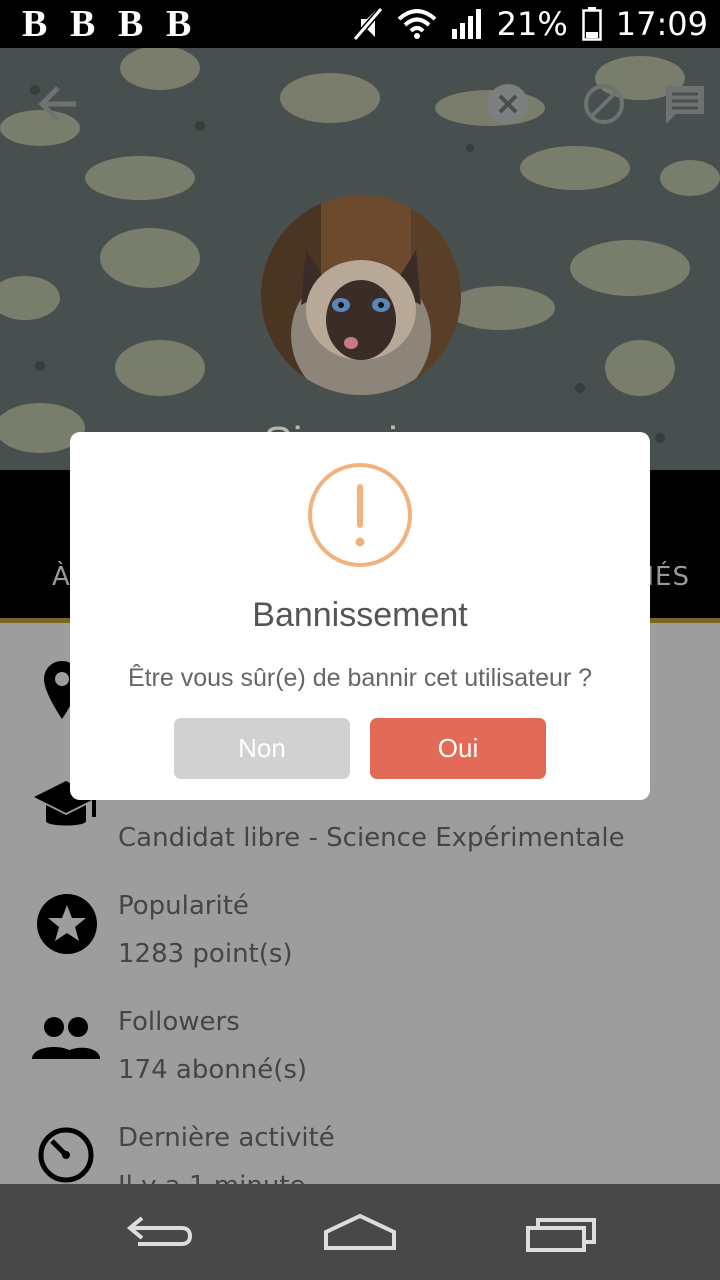  Describe the element at coordinates (604, 104) in the screenshot. I see `block-icon` at that location.